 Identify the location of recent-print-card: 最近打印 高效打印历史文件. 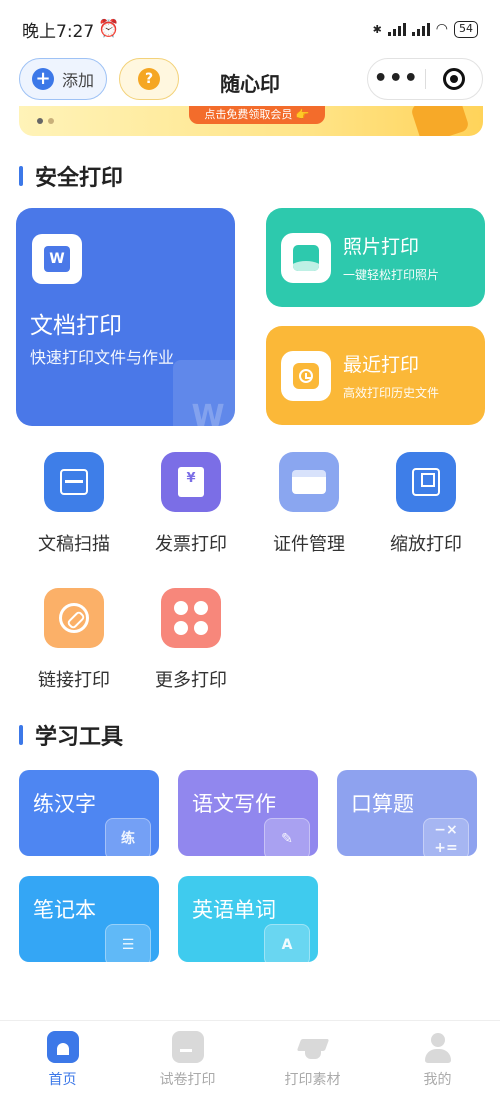
(375, 375).